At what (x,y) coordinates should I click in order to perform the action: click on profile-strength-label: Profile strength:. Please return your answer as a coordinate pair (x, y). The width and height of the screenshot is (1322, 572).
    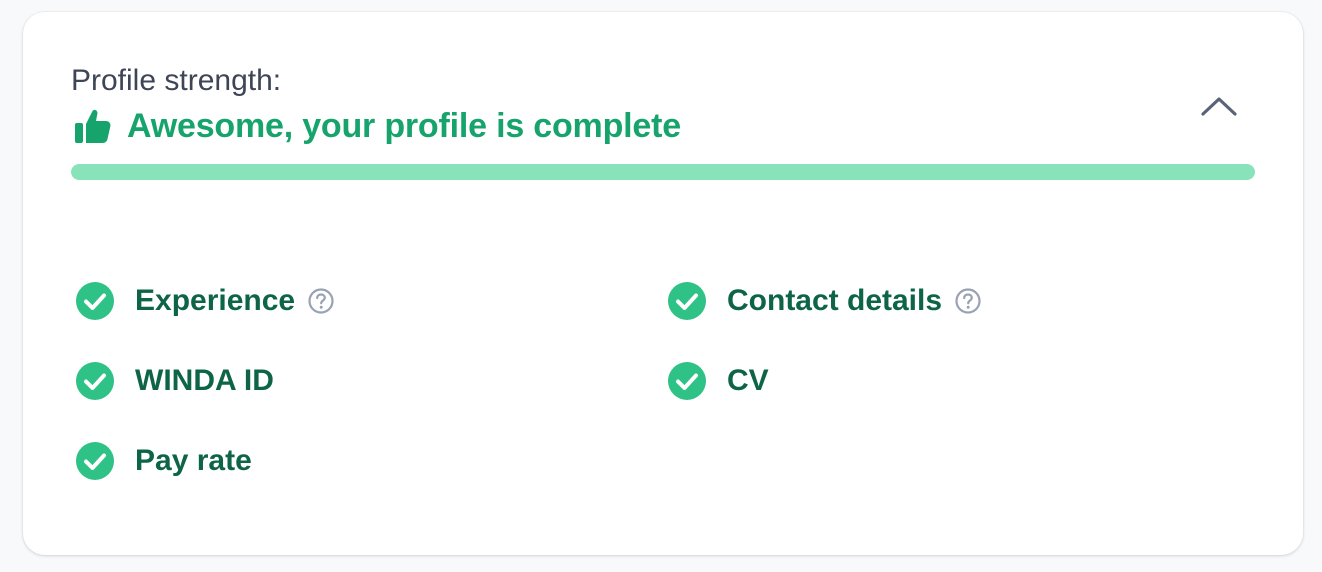
    Looking at the image, I should click on (176, 80).